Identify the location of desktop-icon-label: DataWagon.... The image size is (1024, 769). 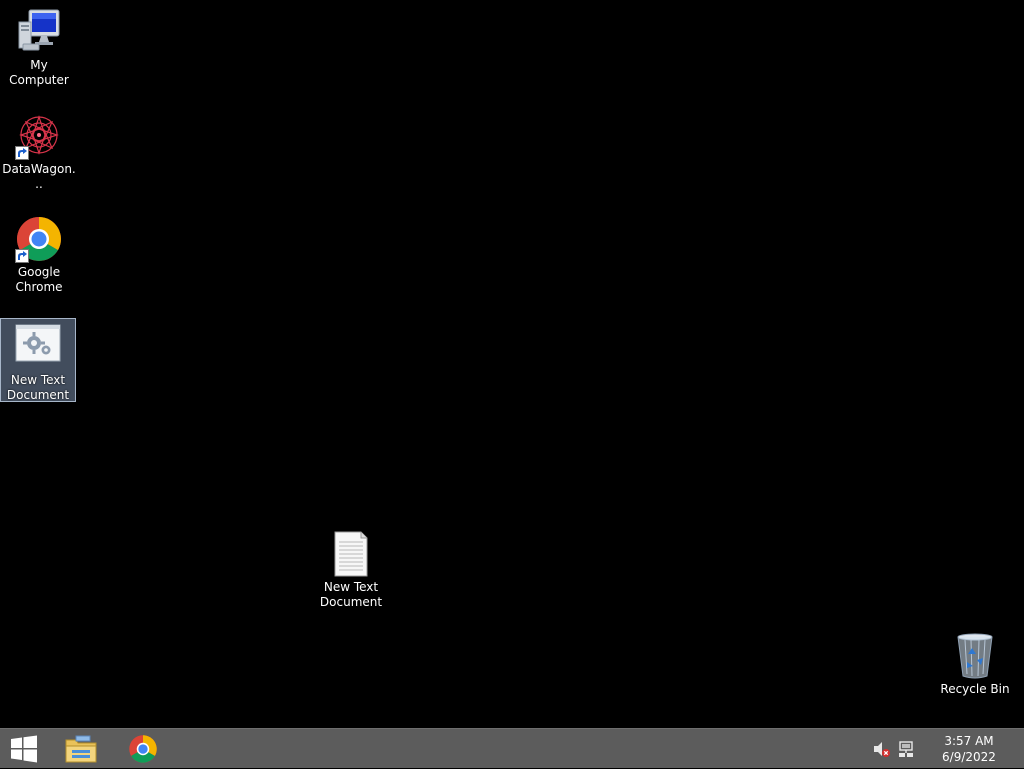
(39, 176).